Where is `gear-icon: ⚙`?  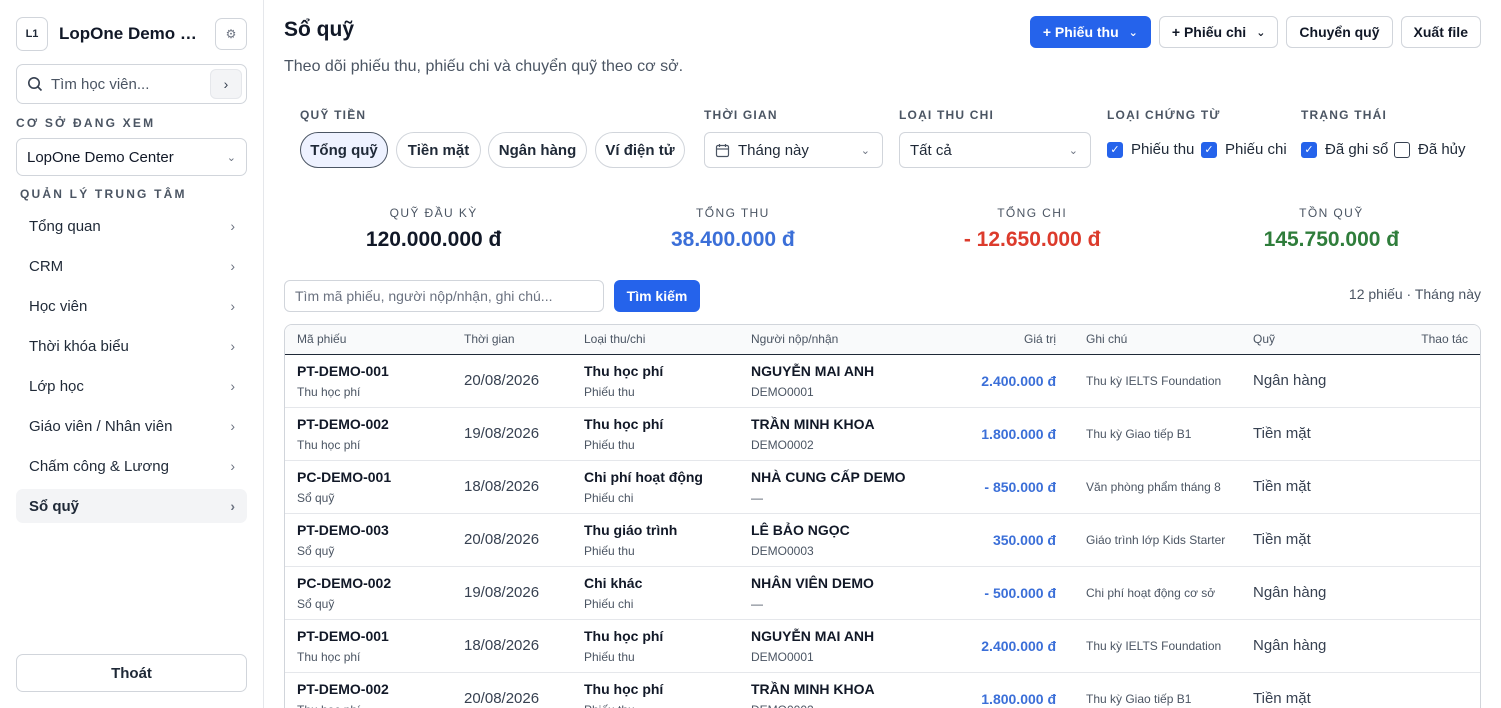
gear-icon: ⚙ is located at coordinates (231, 34).